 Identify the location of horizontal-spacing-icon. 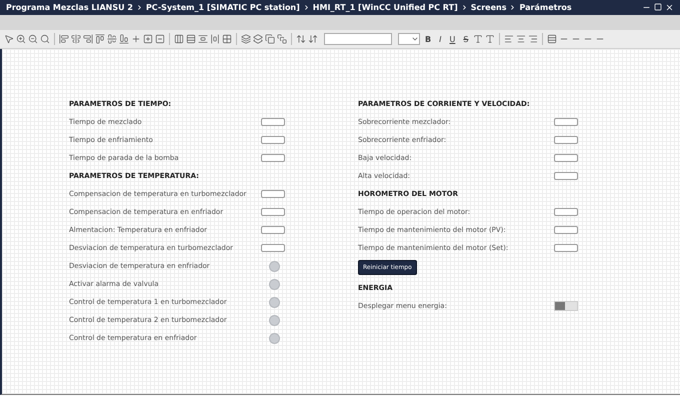
(215, 39).